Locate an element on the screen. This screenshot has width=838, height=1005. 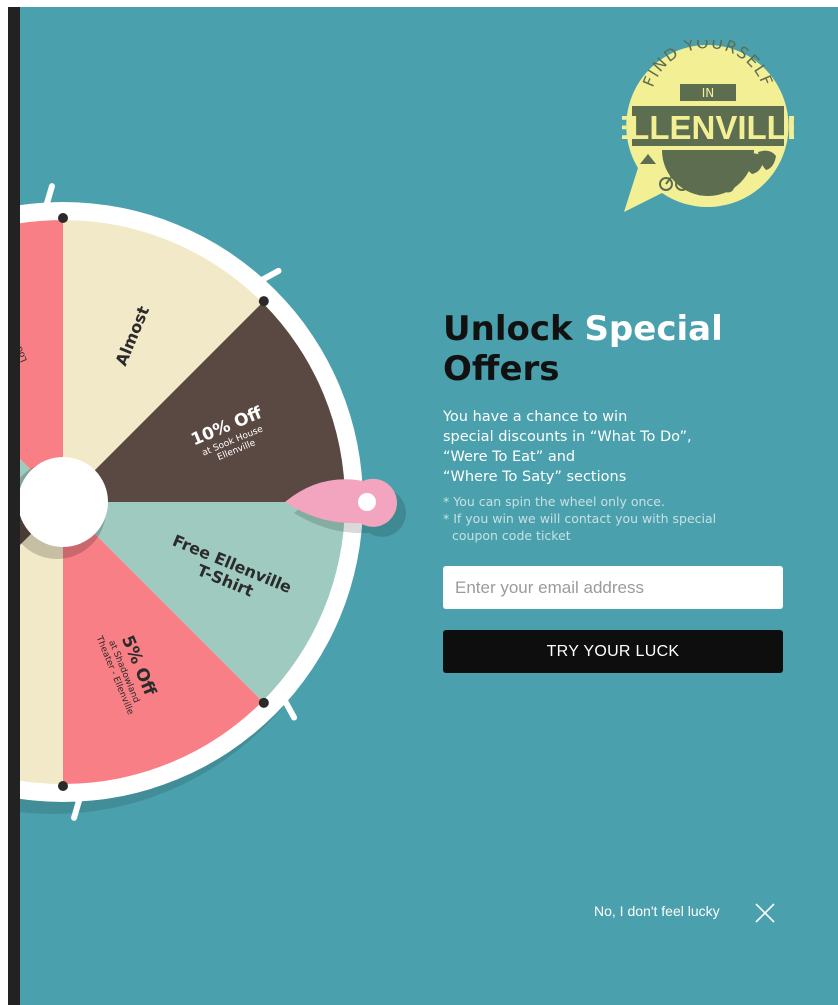
description-line: special discounts in “What To Do”, is located at coordinates (567, 437).